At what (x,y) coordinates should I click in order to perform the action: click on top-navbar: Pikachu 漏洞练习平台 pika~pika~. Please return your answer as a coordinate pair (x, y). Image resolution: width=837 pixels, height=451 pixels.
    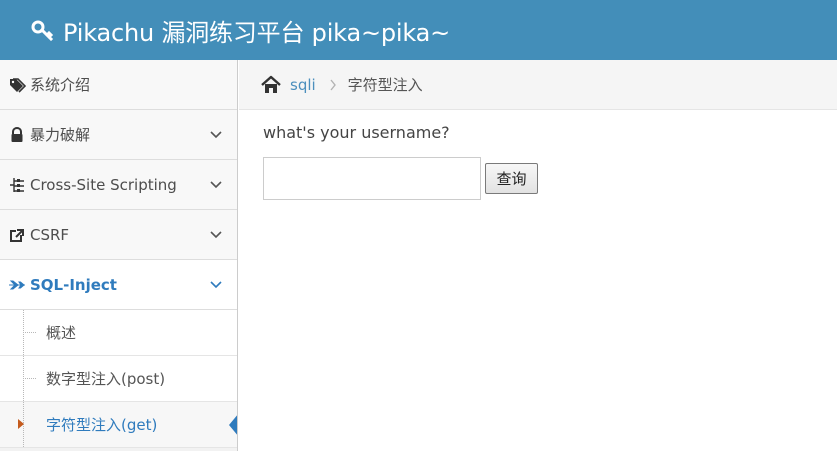
    Looking at the image, I should click on (418, 30).